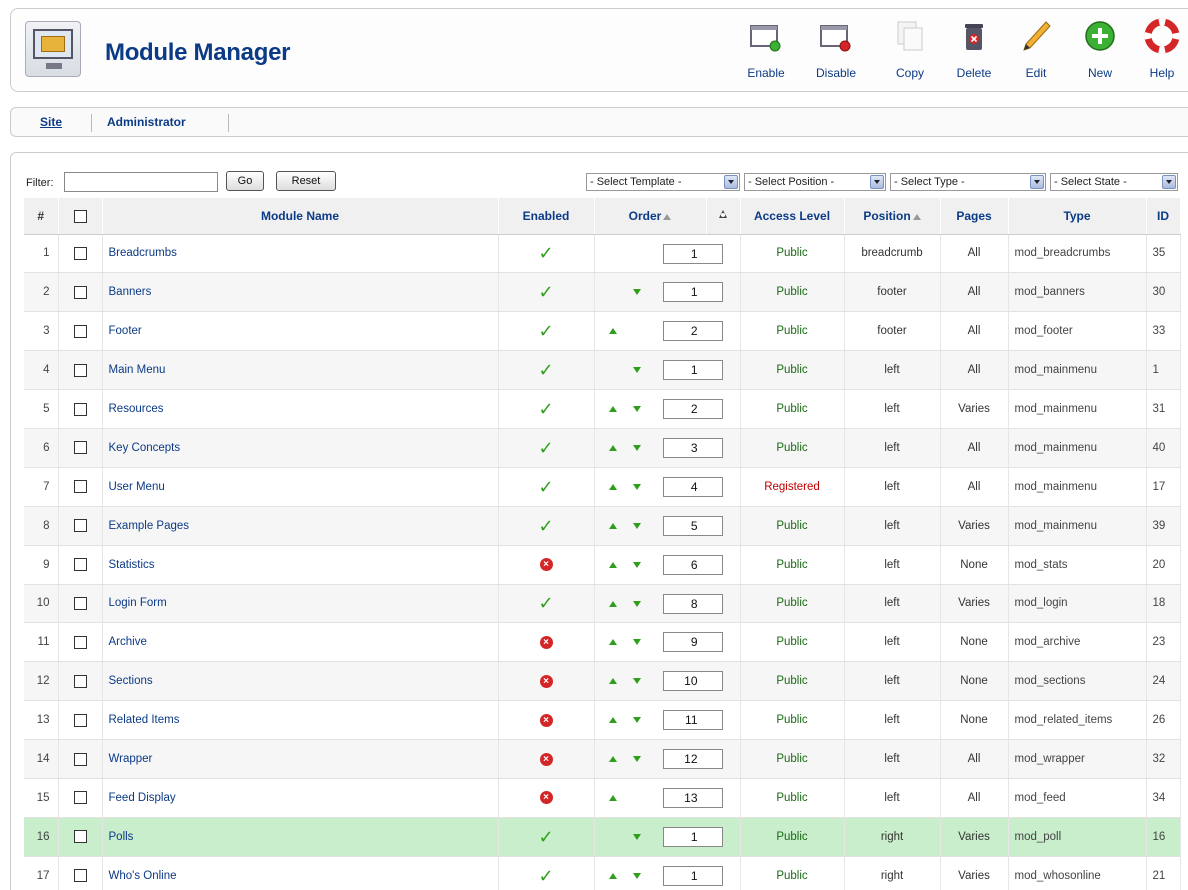 Image resolution: width=1188 pixels, height=890 pixels. I want to click on submenu-administrator-link: Administrator, so click(146, 122).